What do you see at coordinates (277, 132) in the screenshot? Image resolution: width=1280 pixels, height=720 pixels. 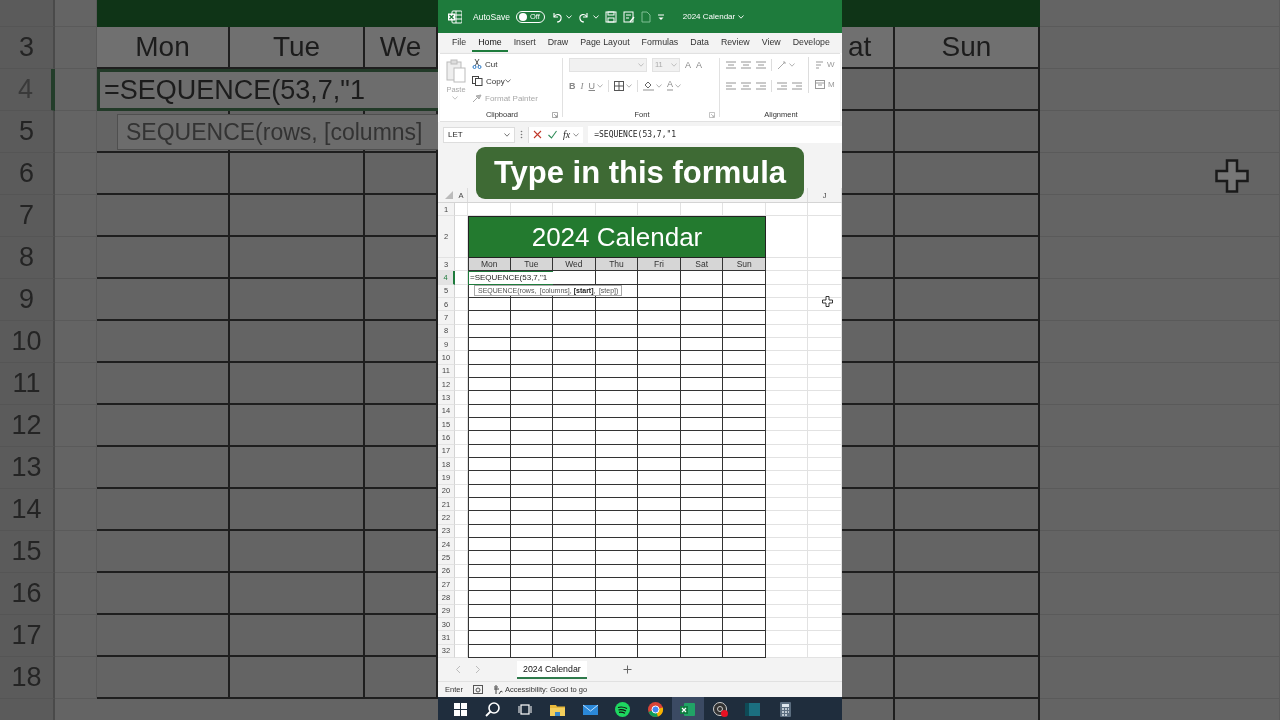 I see `function-tooltip: SEQUENCE(rows, [columns]` at bounding box center [277, 132].